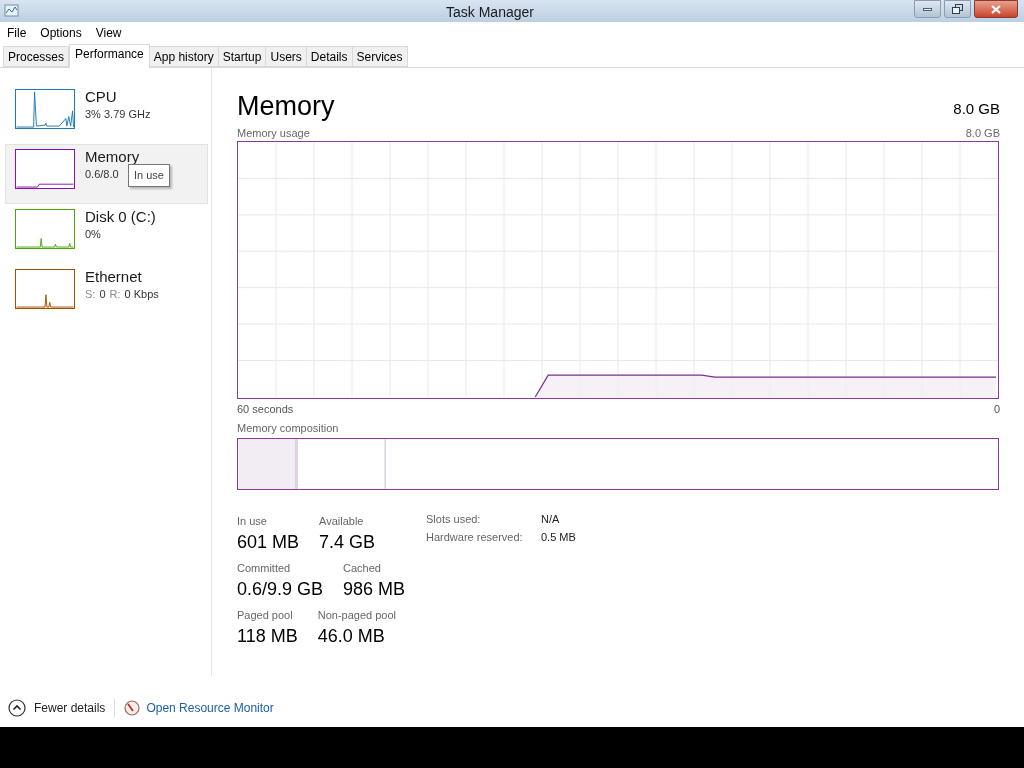 This screenshot has height=768, width=1024. Describe the element at coordinates (252, 521) in the screenshot. I see `stat-label: In use` at that location.